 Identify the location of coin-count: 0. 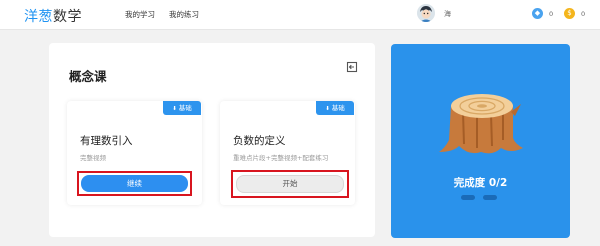
(583, 14).